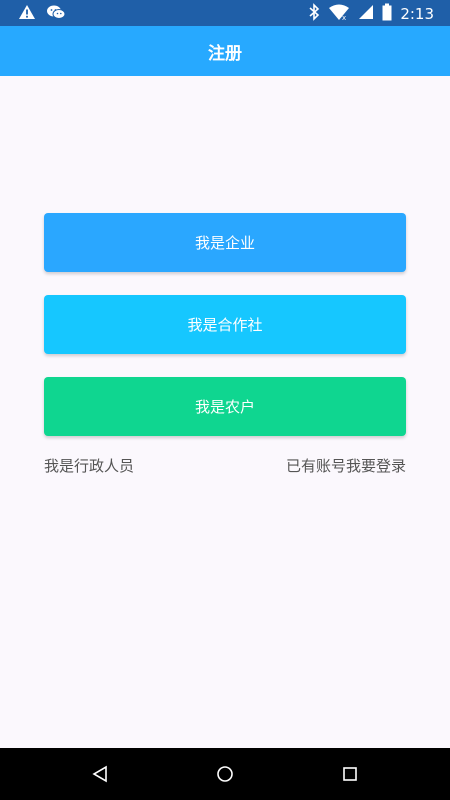 Image resolution: width=450 pixels, height=800 pixels. Describe the element at coordinates (89, 465) in the screenshot. I see `admin-link: 我是行政人员` at that location.